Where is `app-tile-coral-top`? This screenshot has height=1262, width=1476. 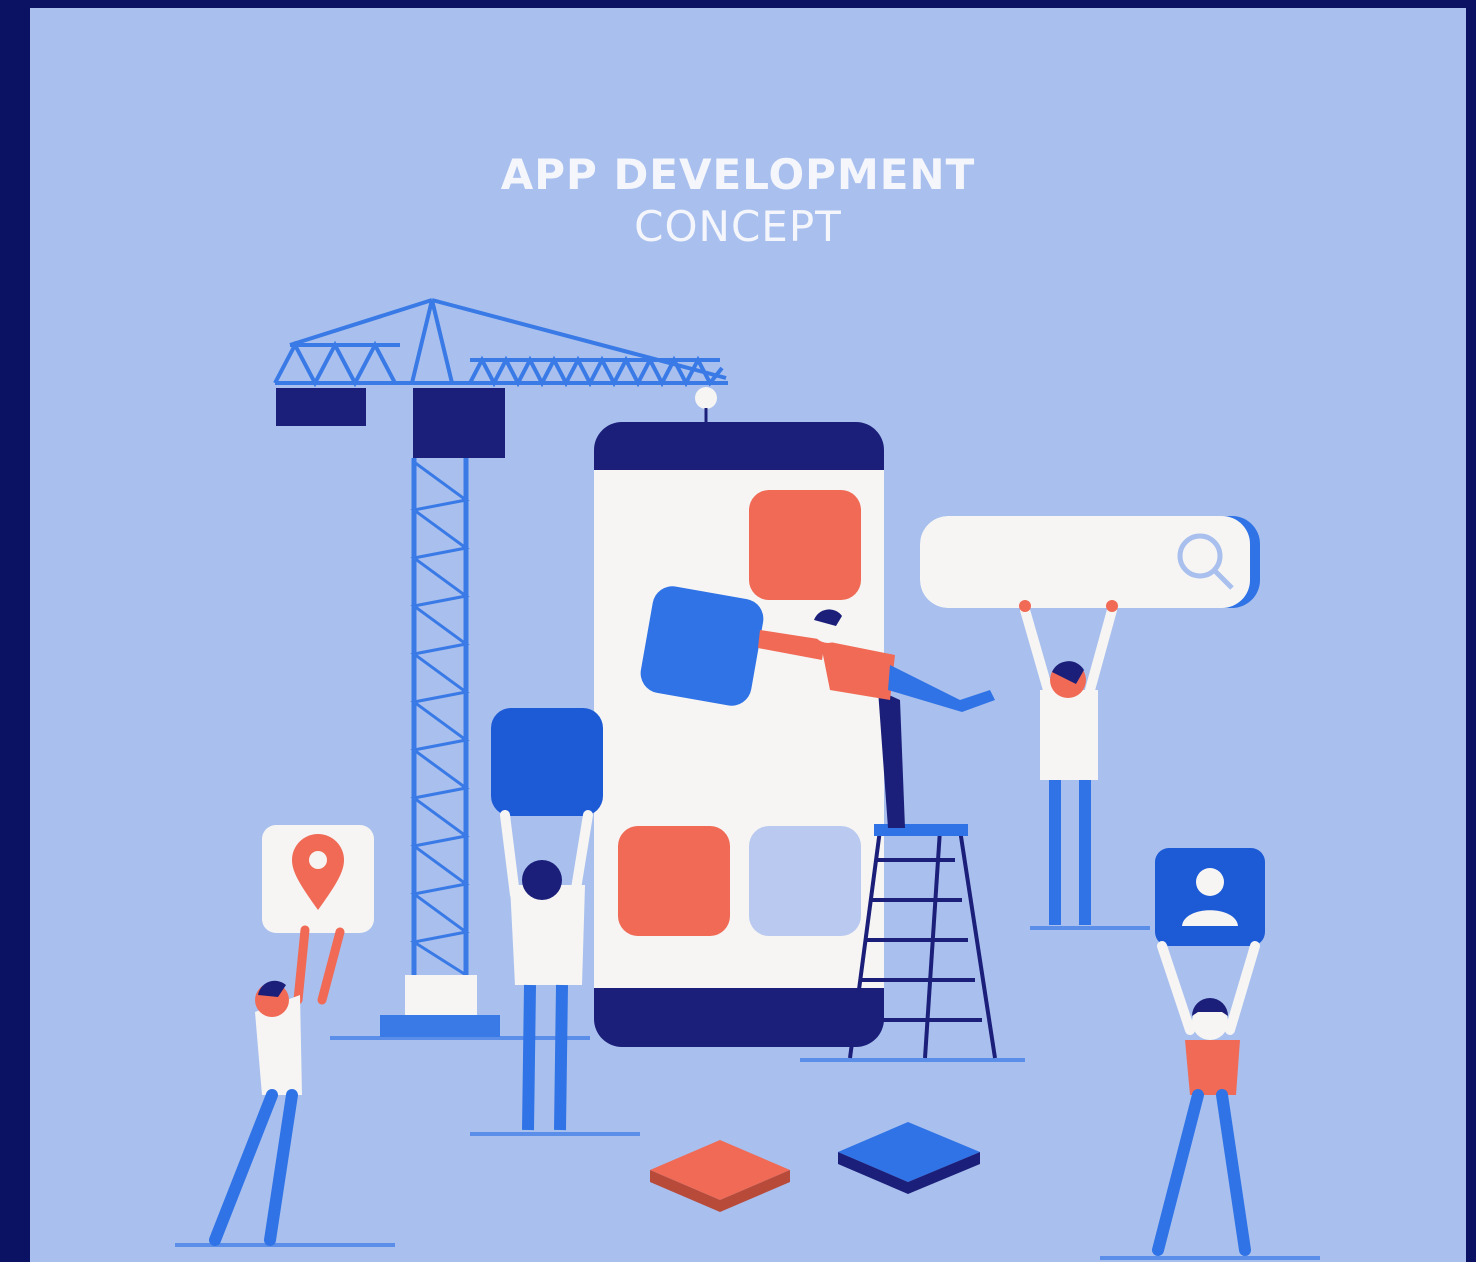
app-tile-coral-top is located at coordinates (805, 545).